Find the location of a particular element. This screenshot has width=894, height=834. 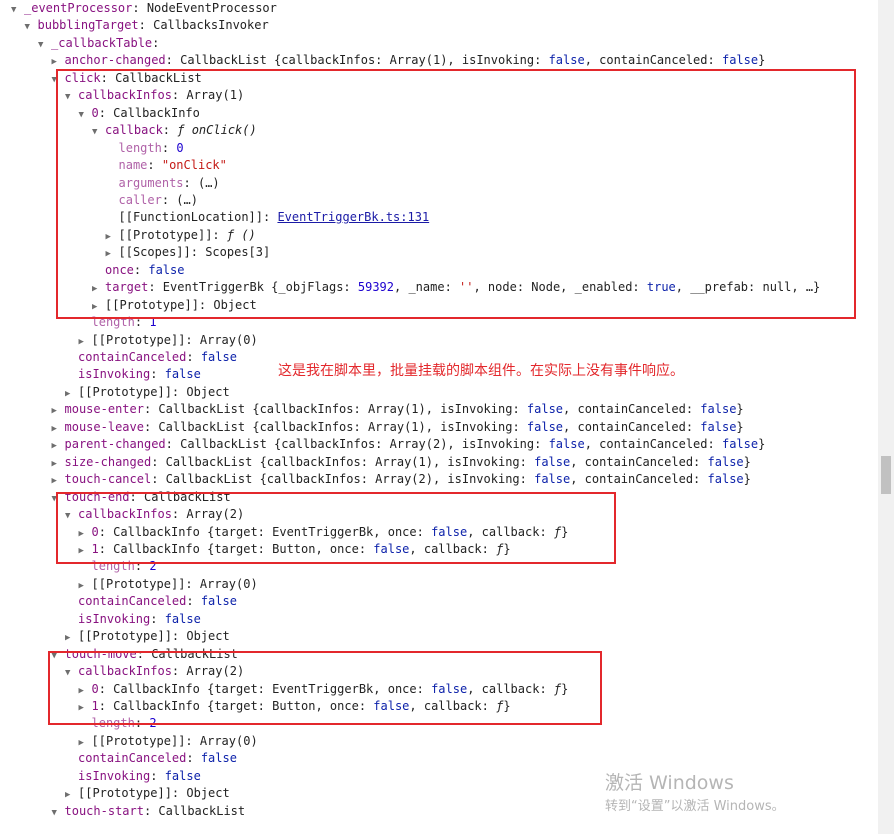

activate-windows-title: 激活 Windows is located at coordinates (669, 783).